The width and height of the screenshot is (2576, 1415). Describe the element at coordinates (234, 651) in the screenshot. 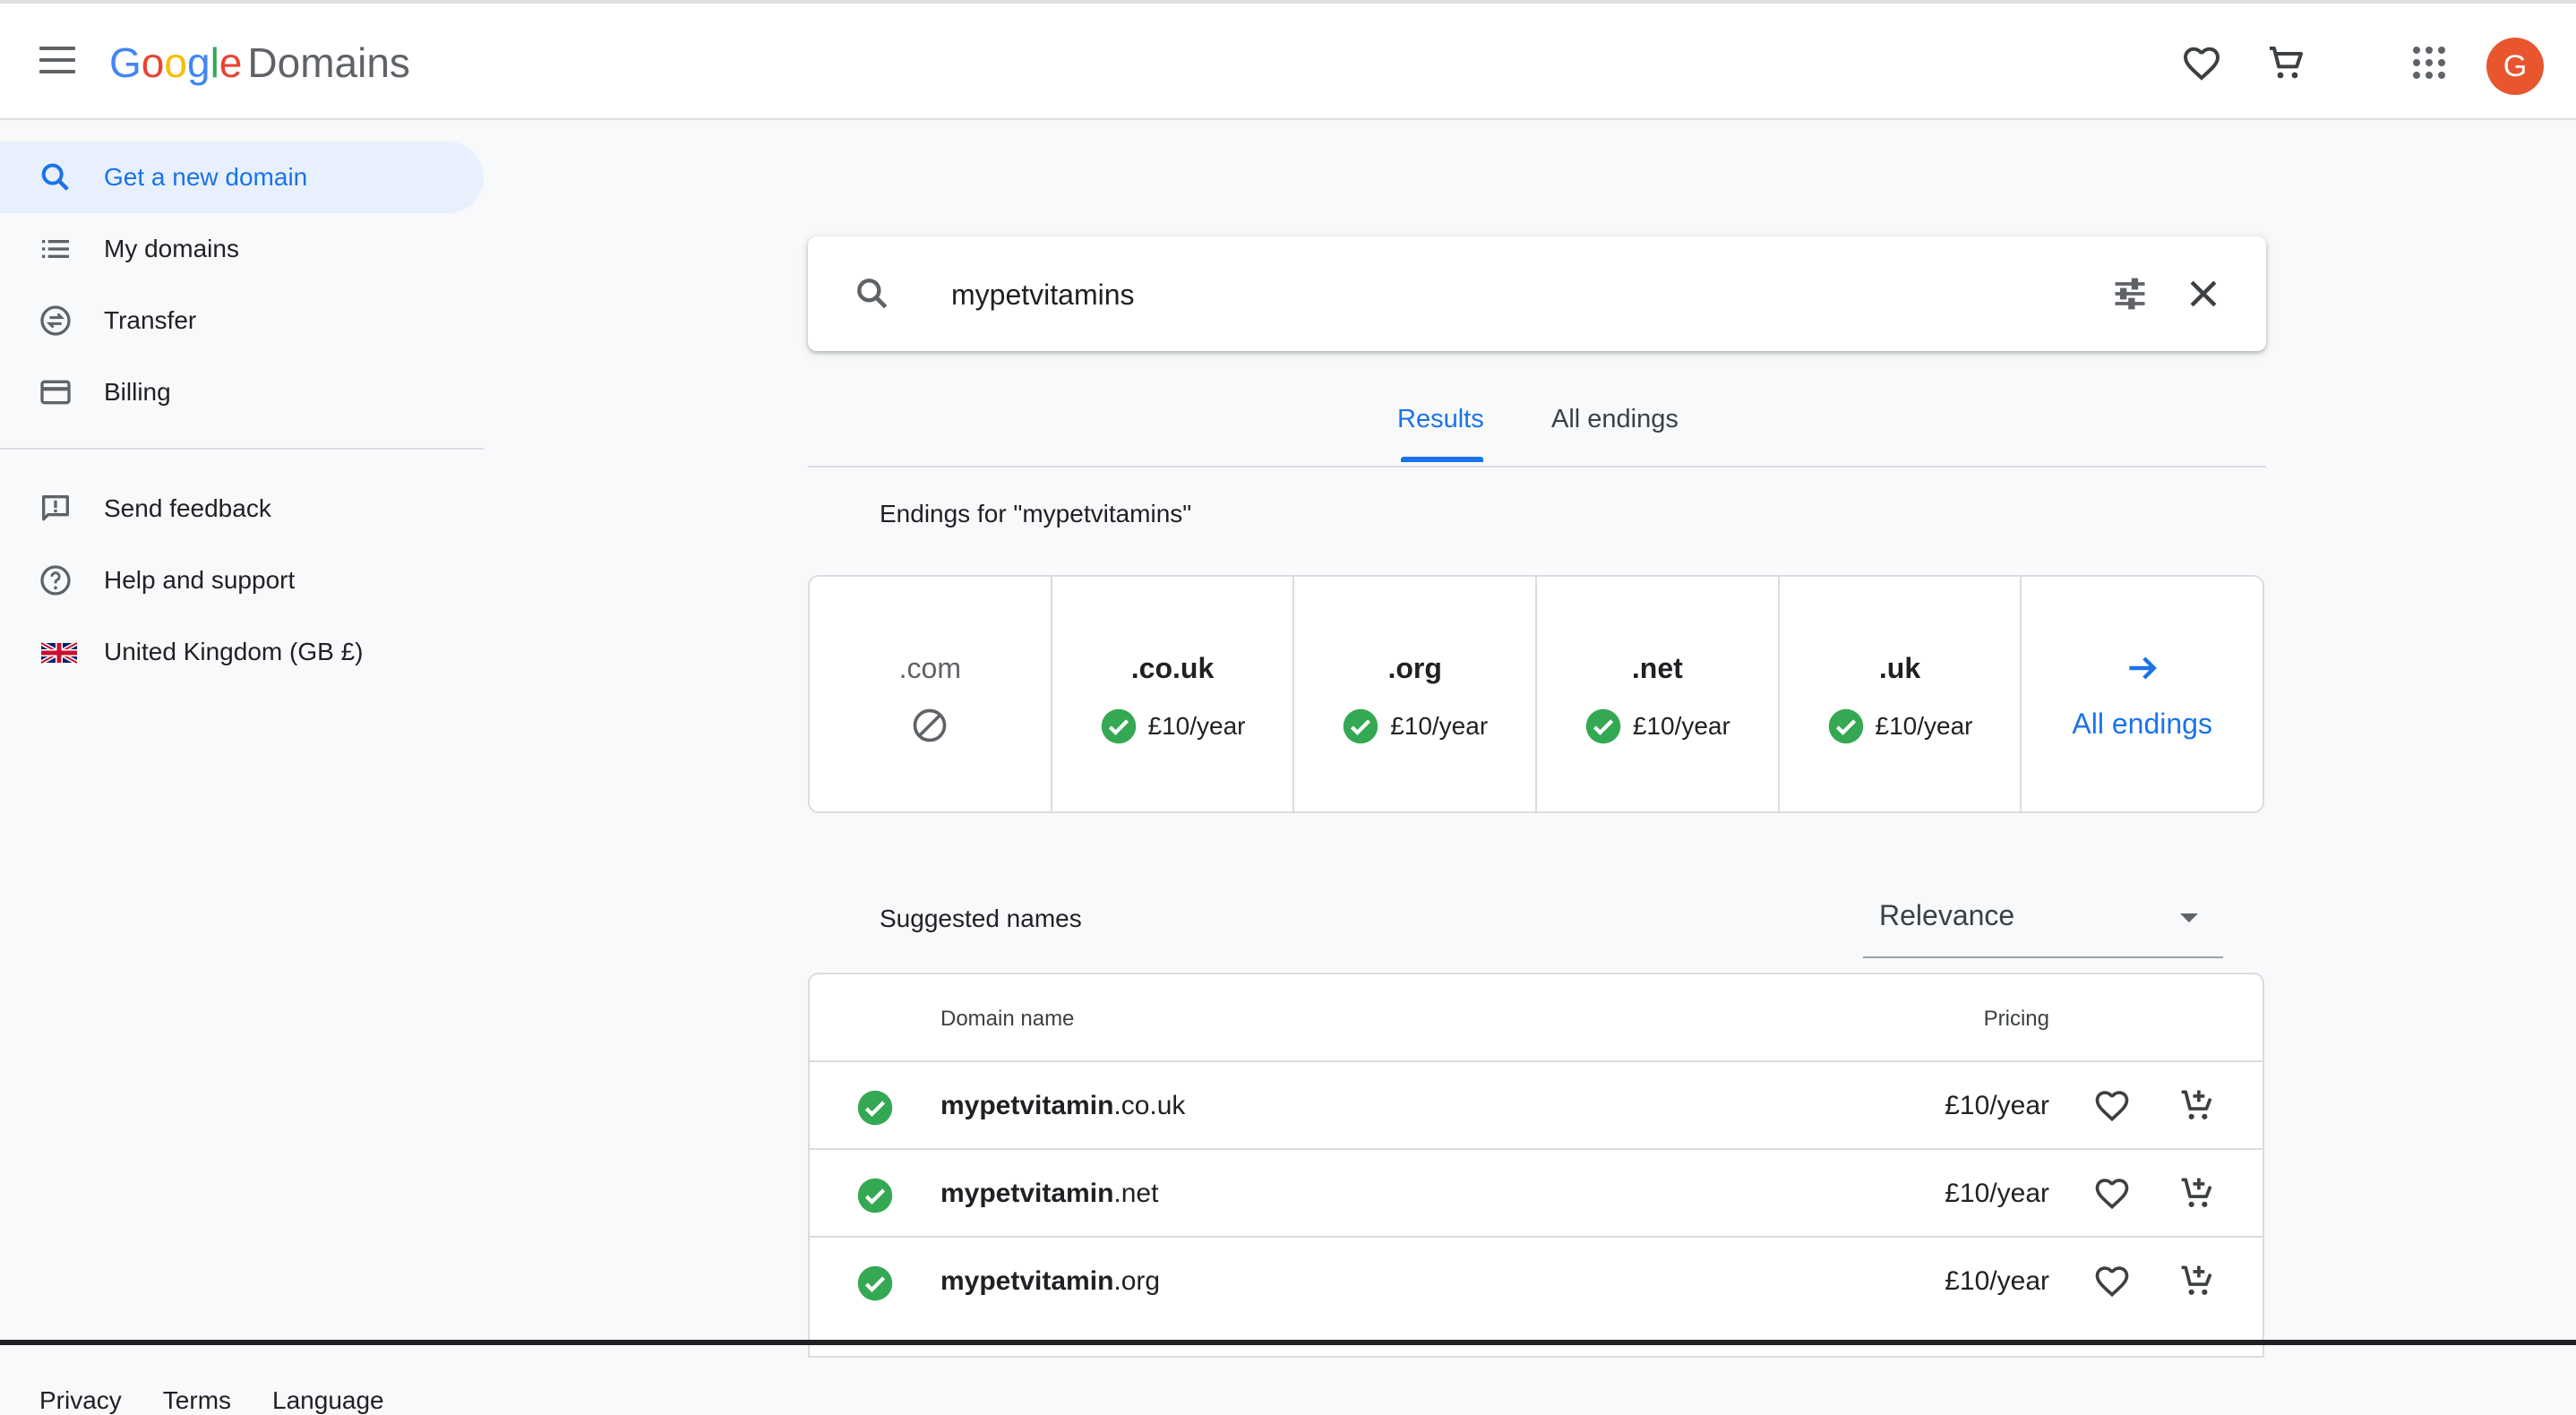

I see `sidebar-item-label: United Kingdom (GB £)` at that location.